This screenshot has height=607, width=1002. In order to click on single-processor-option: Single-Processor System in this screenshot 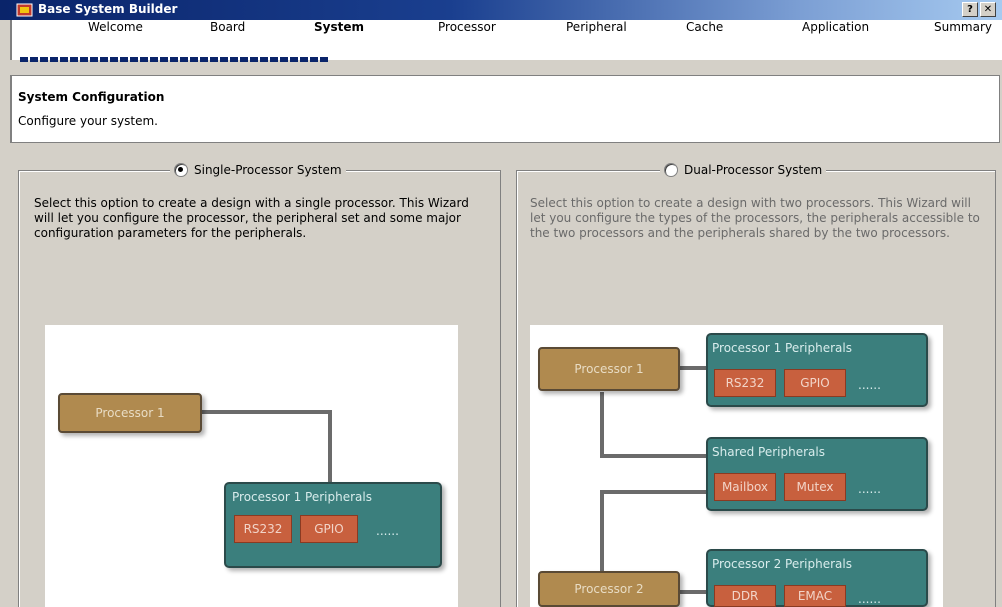, I will do `click(258, 170)`.